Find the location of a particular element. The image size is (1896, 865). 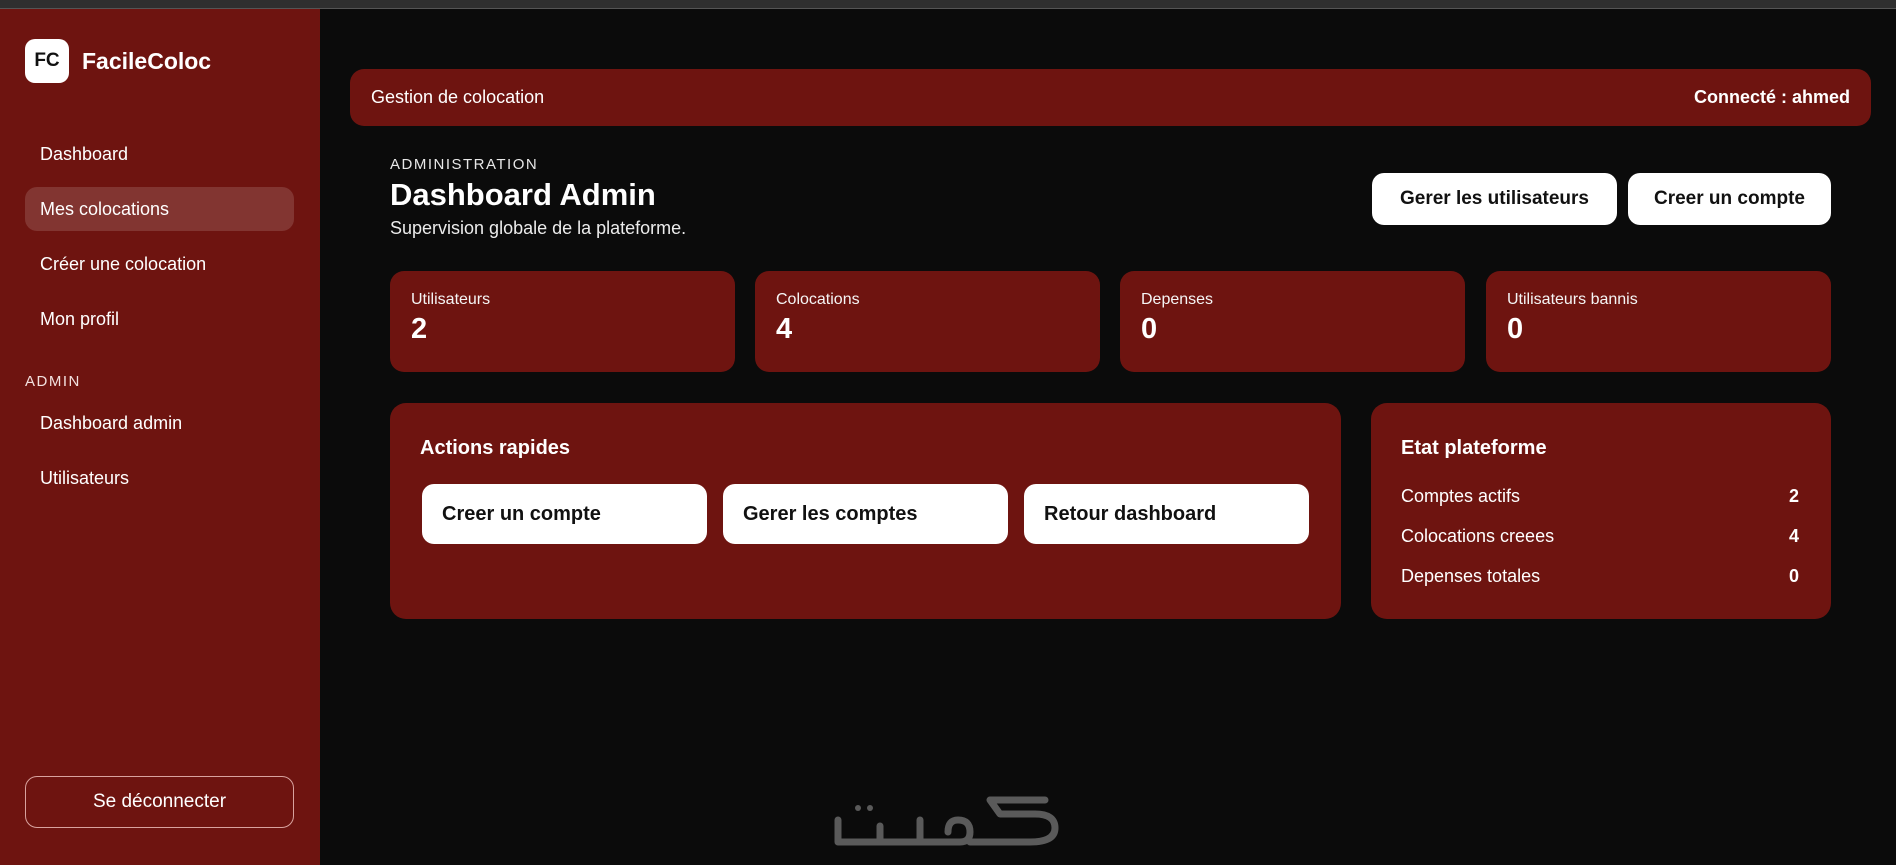

page-title: Dashboard Admin is located at coordinates (523, 194).